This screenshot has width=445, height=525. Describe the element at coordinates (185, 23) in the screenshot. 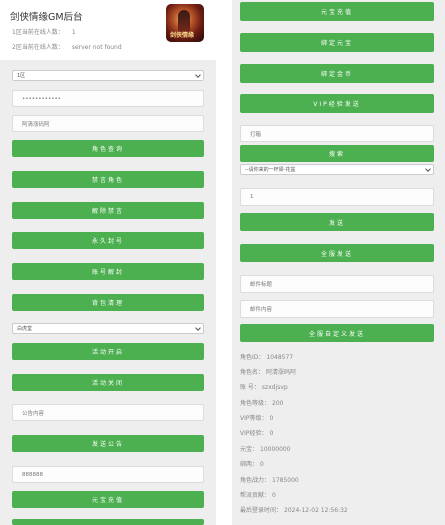

I see `game-logo: 剑侠情缘` at that location.